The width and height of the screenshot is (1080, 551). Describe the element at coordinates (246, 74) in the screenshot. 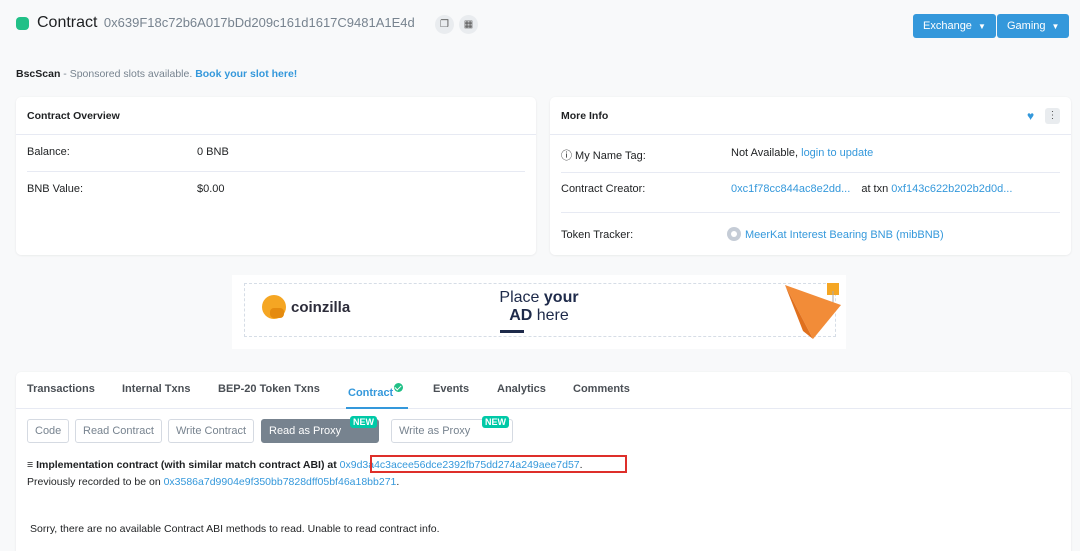

I see `book-slot-link: Book your slot here!` at that location.